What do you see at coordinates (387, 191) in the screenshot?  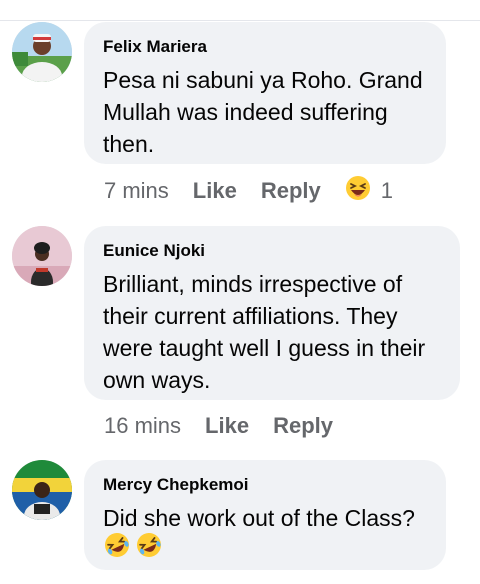 I see `reaction-count: 1` at bounding box center [387, 191].